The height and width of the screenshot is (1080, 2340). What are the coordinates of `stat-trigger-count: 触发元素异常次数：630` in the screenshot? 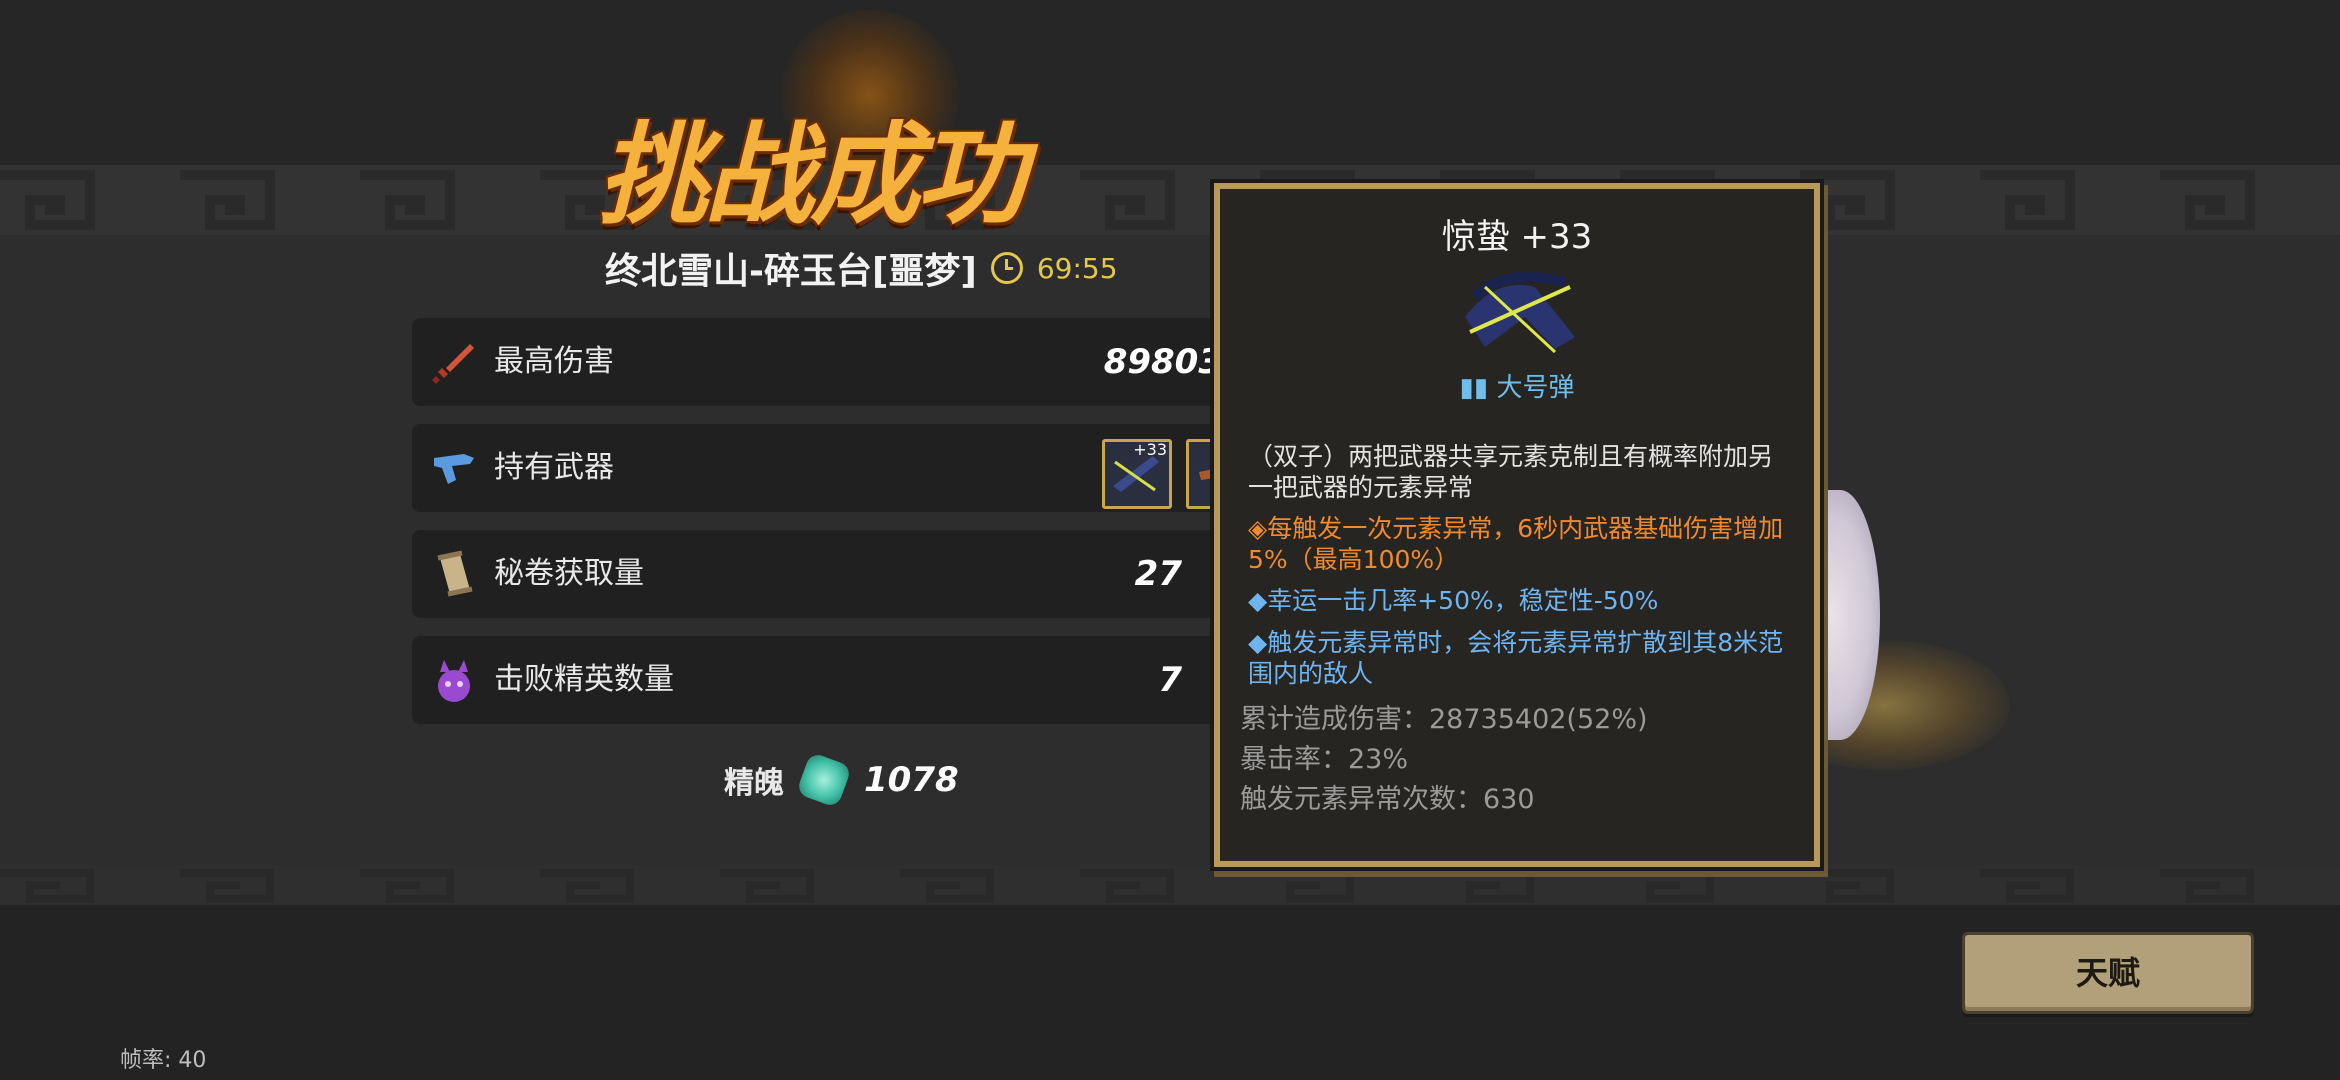 It's located at (1387, 799).